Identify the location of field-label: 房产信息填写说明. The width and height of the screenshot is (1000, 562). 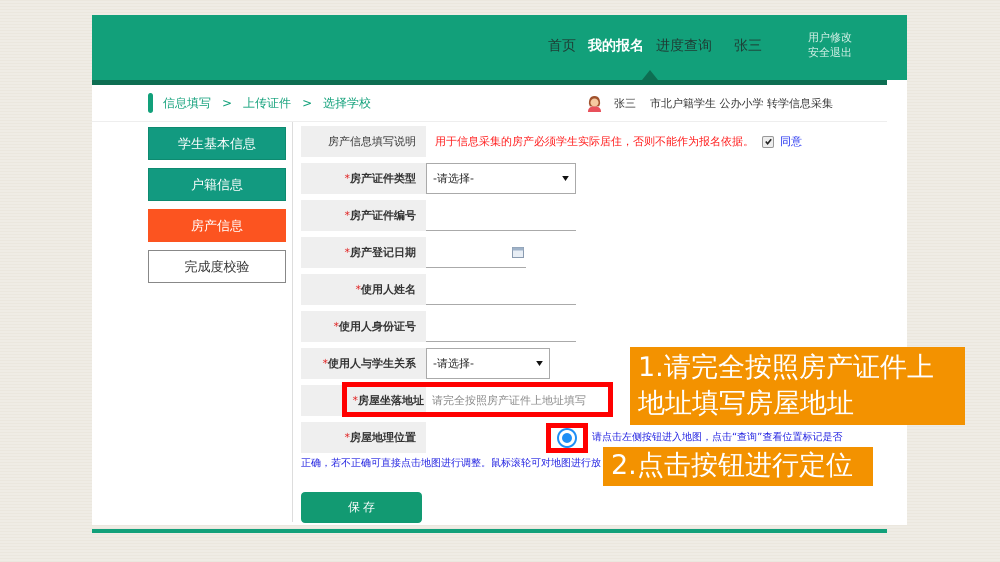
(363, 141).